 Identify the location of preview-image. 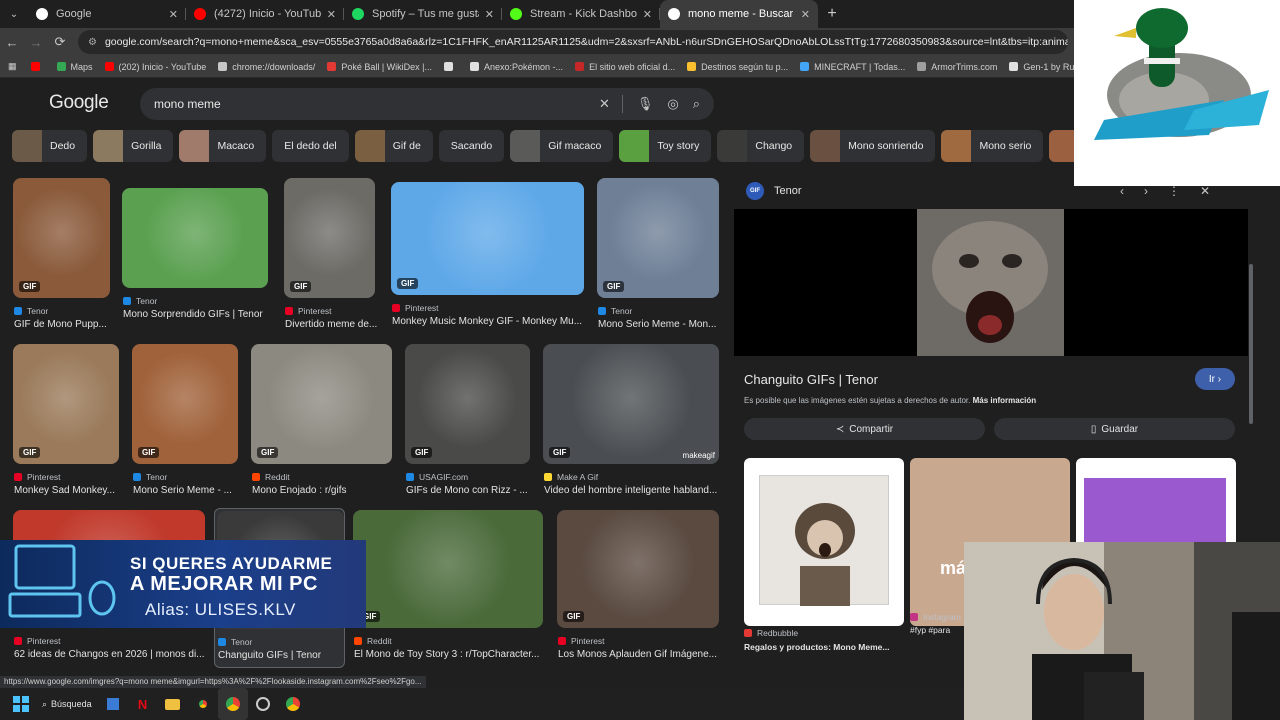
(991, 282).